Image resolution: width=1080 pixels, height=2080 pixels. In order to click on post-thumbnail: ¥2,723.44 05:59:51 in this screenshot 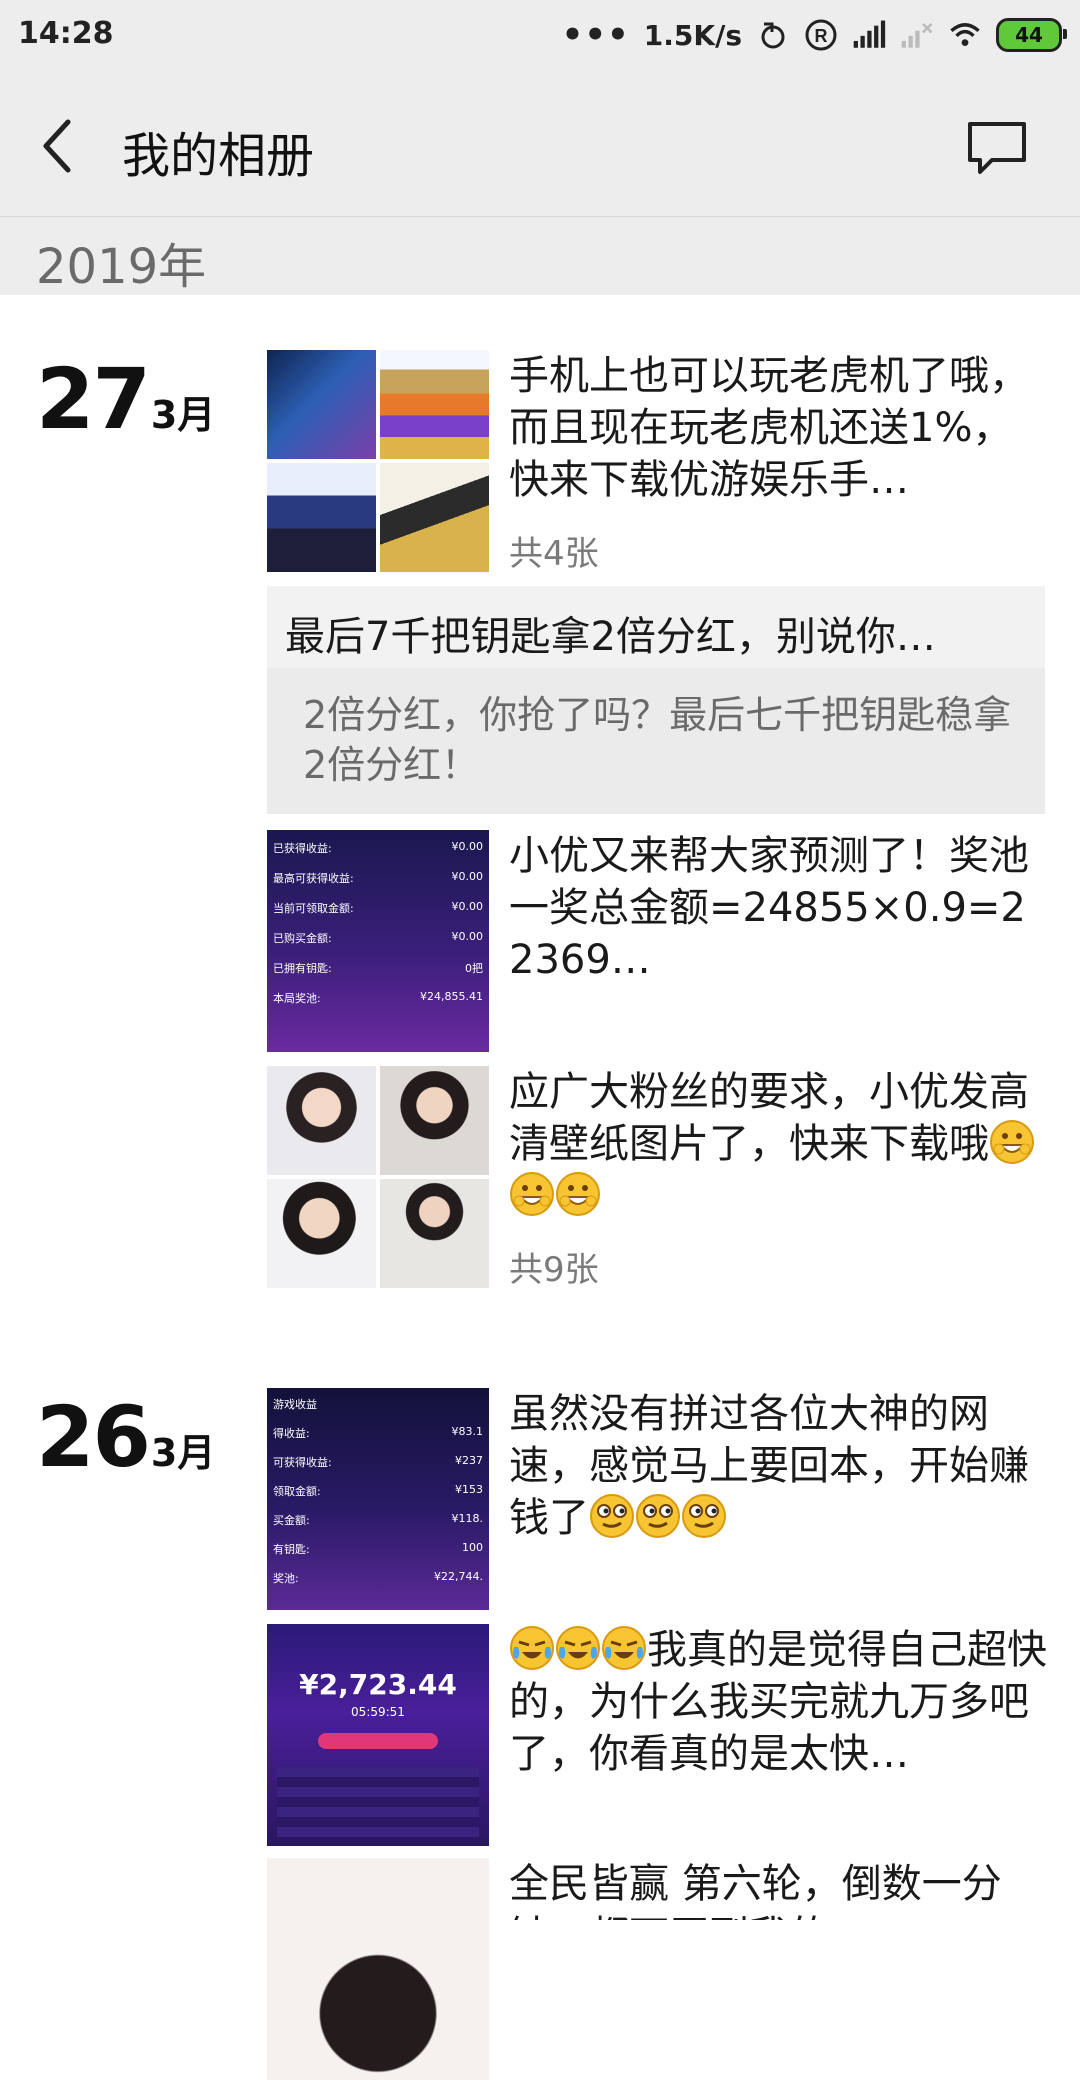, I will do `click(378, 1735)`.